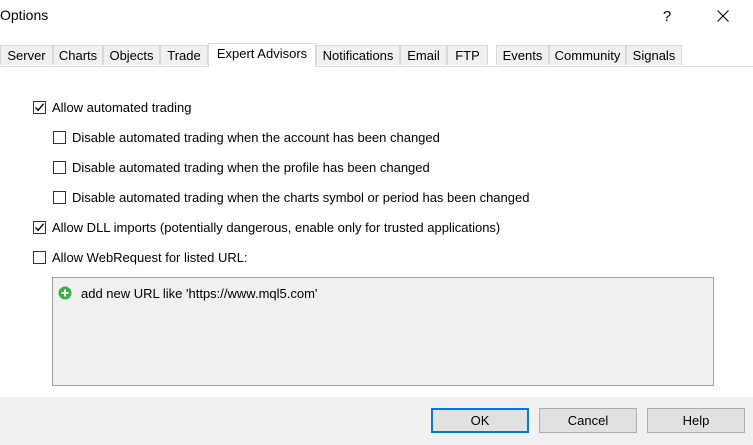 The image size is (753, 445). What do you see at coordinates (59, 167) in the screenshot?
I see `disable-profile-changed-checkbox` at bounding box center [59, 167].